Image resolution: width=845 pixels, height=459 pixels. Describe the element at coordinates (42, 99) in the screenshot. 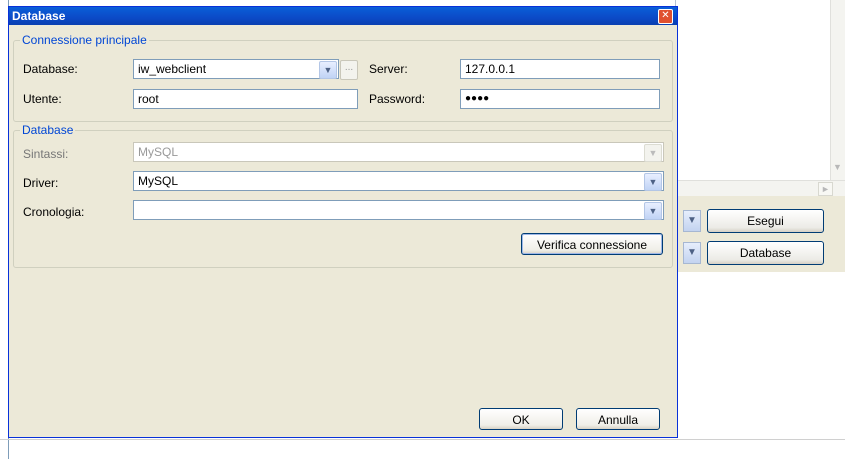

I see `user-label: Utente:` at that location.